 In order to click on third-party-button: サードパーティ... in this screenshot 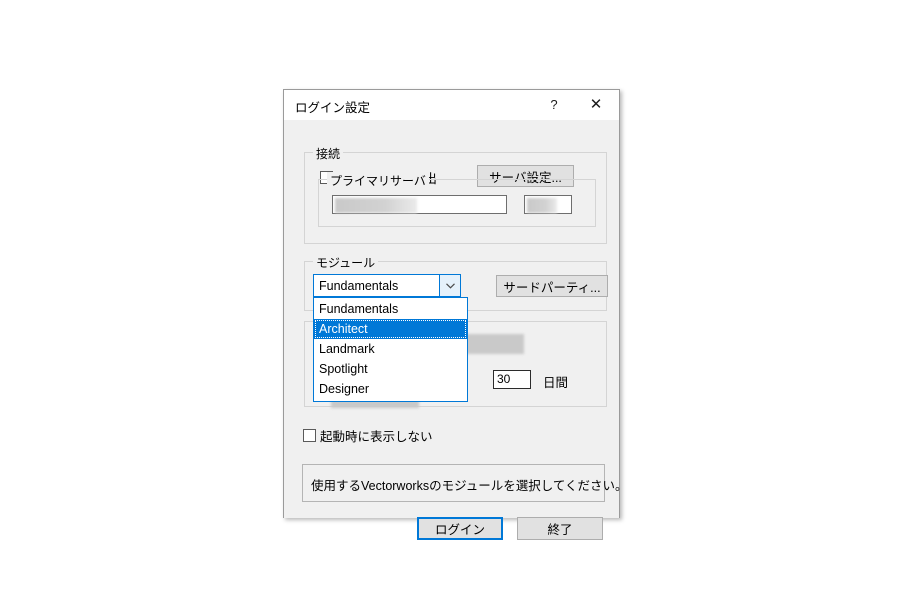, I will do `click(552, 286)`.